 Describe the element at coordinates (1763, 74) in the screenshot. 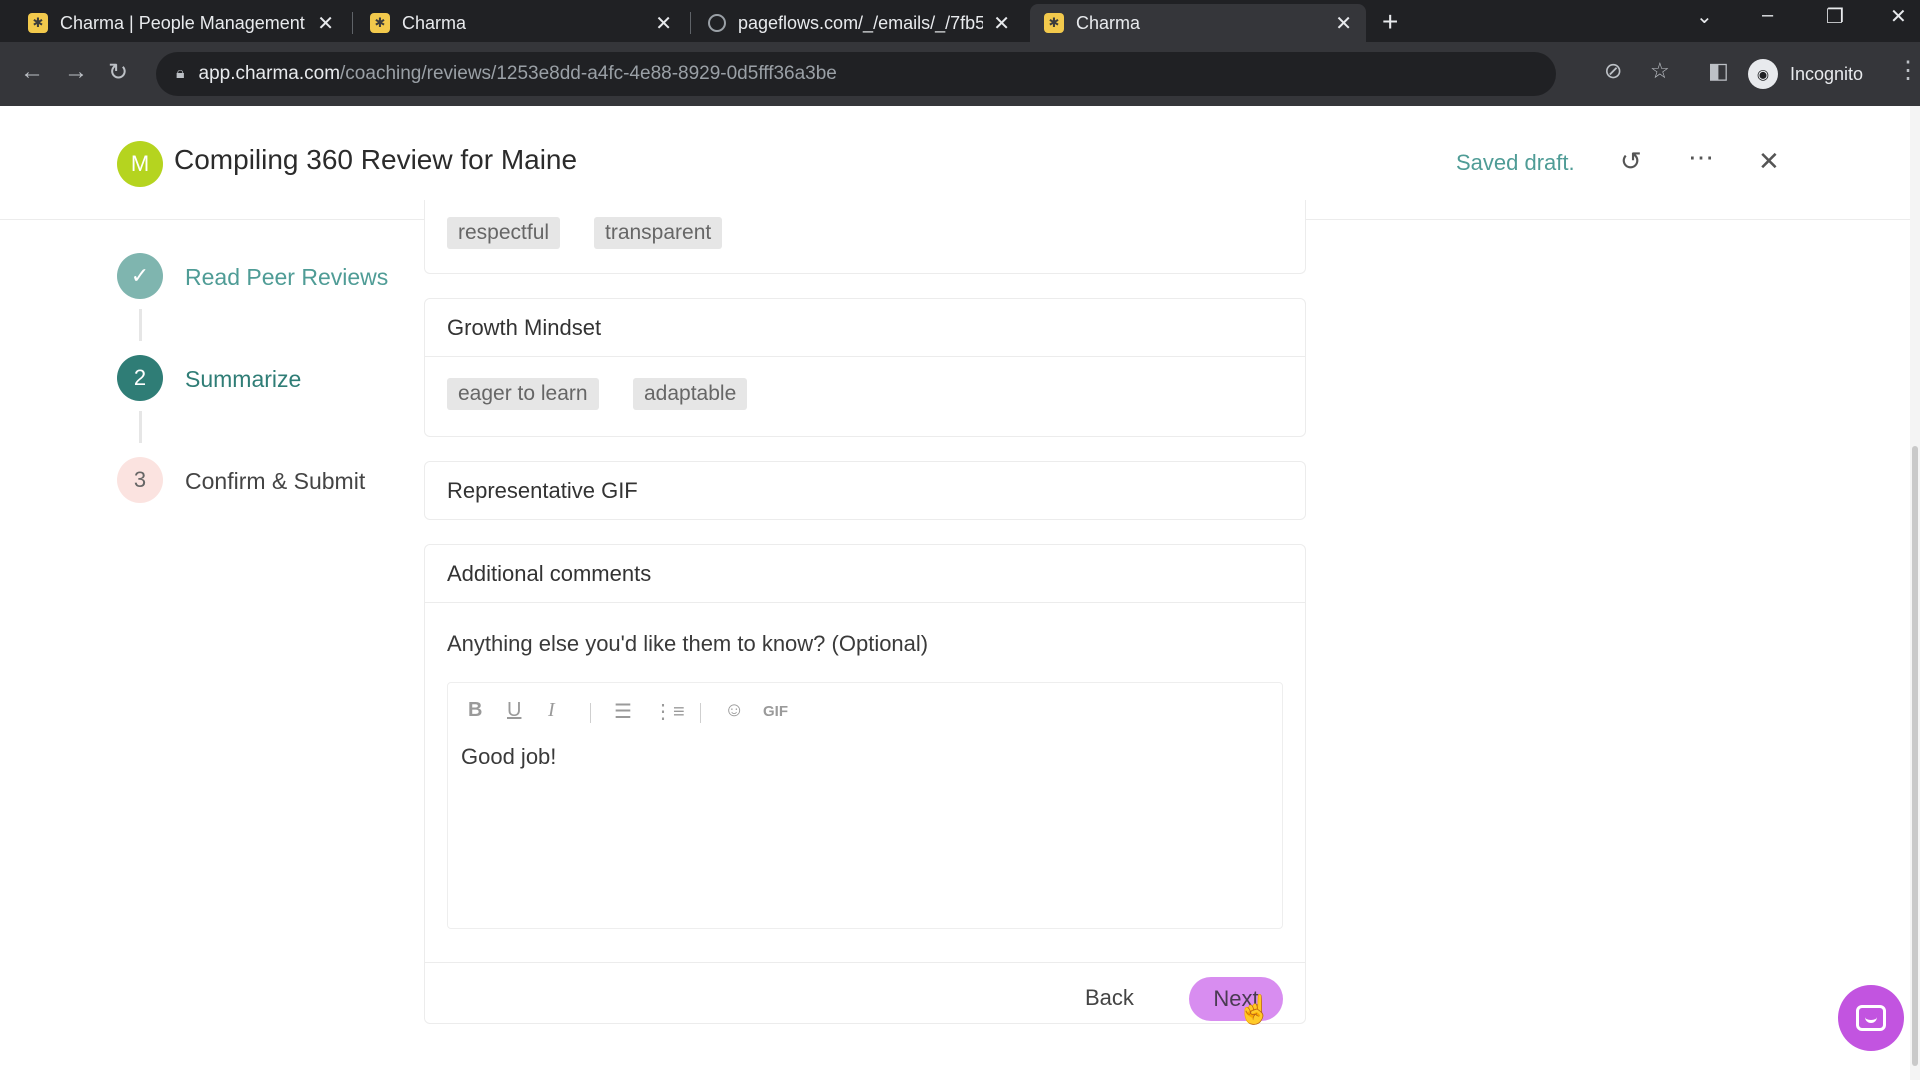

I see `incognito-icon: ◉` at that location.